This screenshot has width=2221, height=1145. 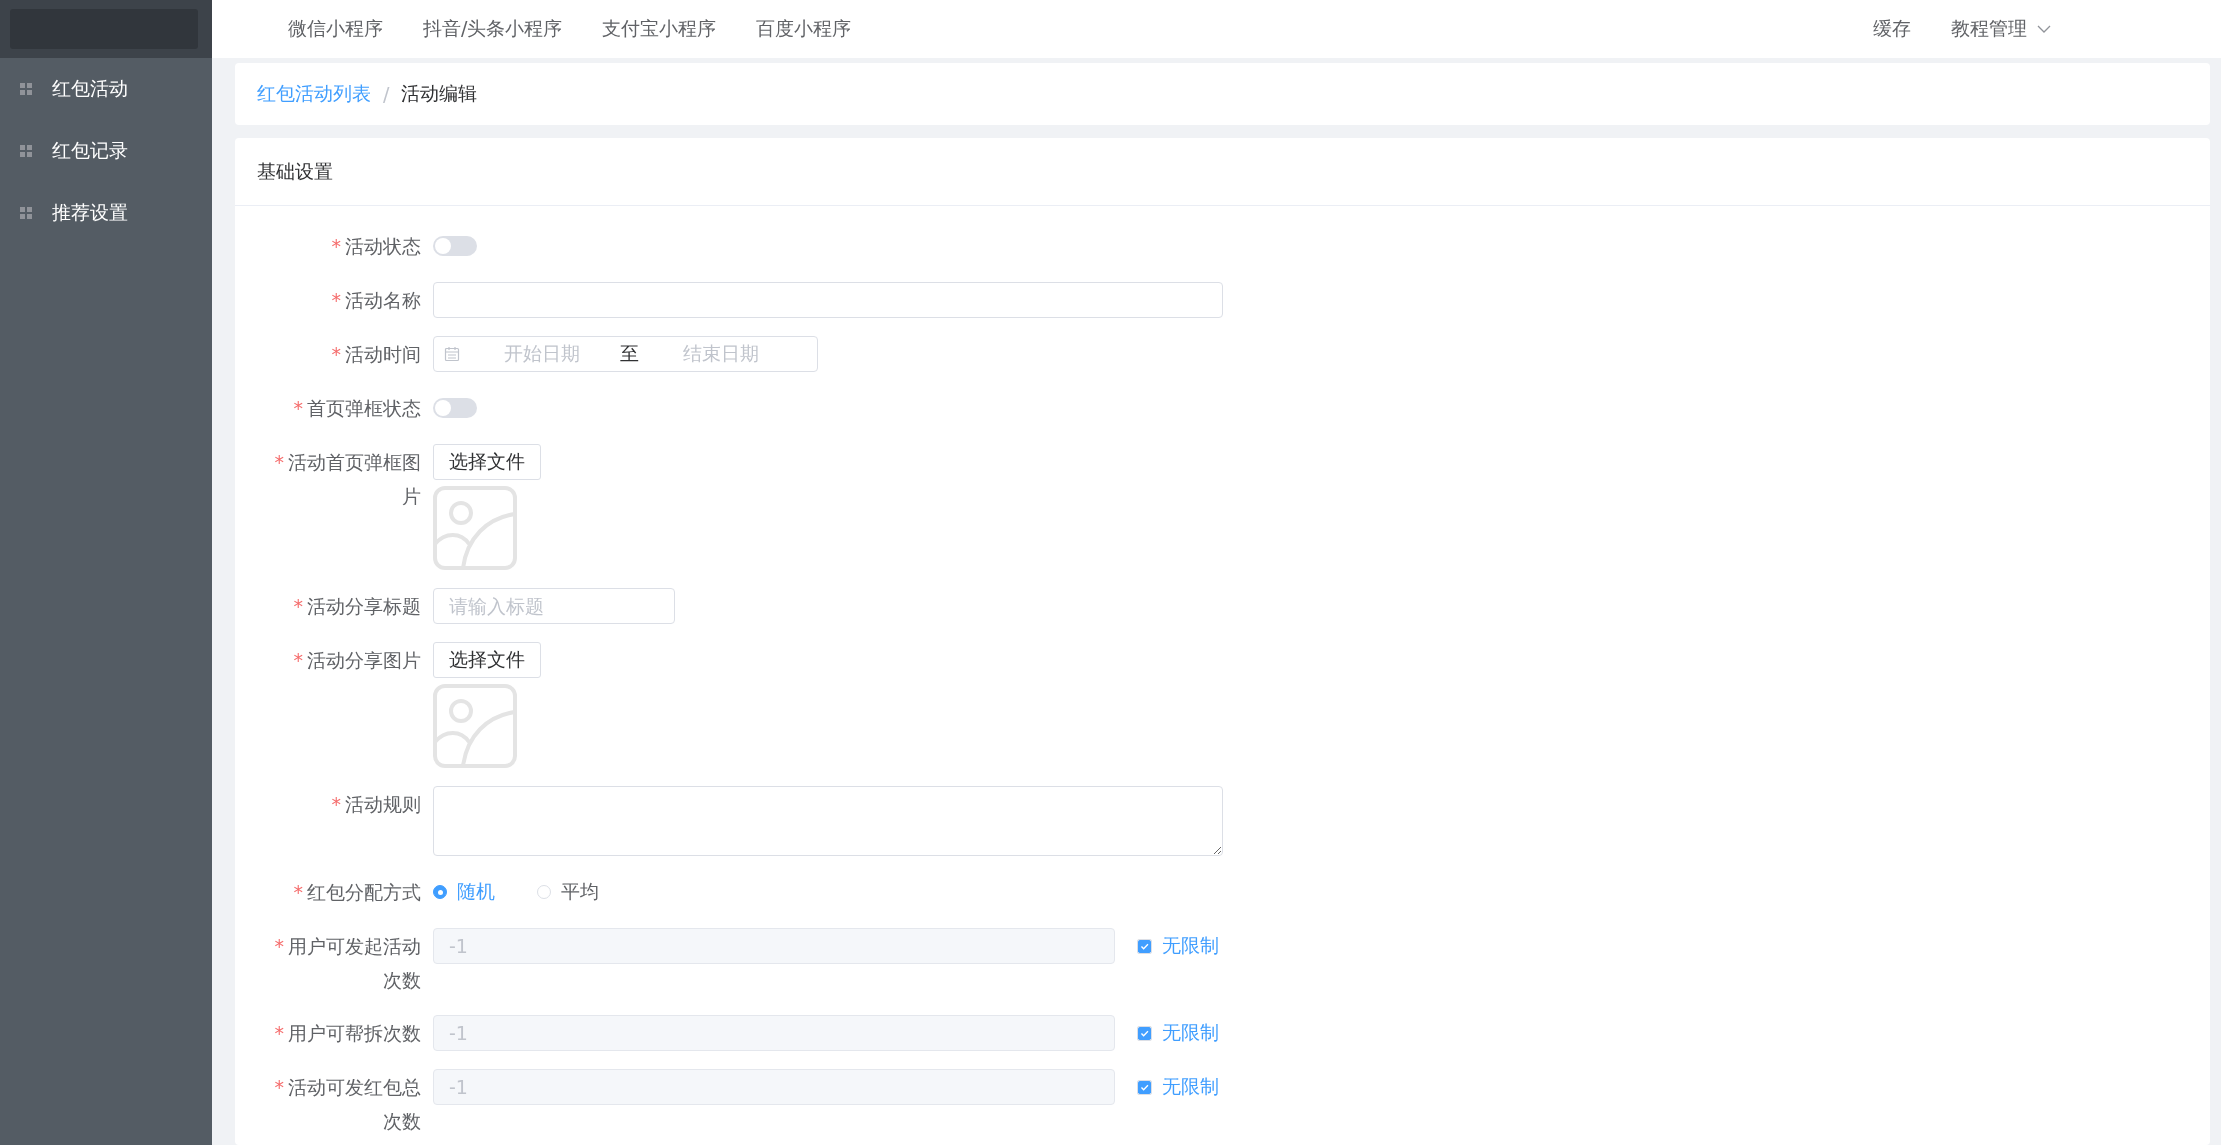 I want to click on field-label: * 活动分享标题, so click(x=357, y=606).